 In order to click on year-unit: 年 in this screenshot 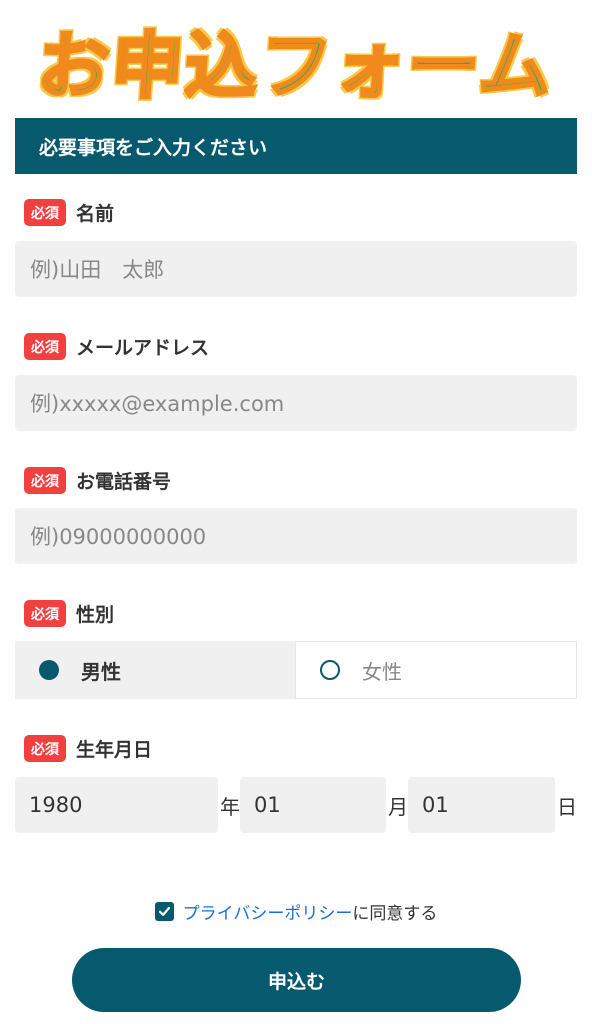, I will do `click(230, 806)`.